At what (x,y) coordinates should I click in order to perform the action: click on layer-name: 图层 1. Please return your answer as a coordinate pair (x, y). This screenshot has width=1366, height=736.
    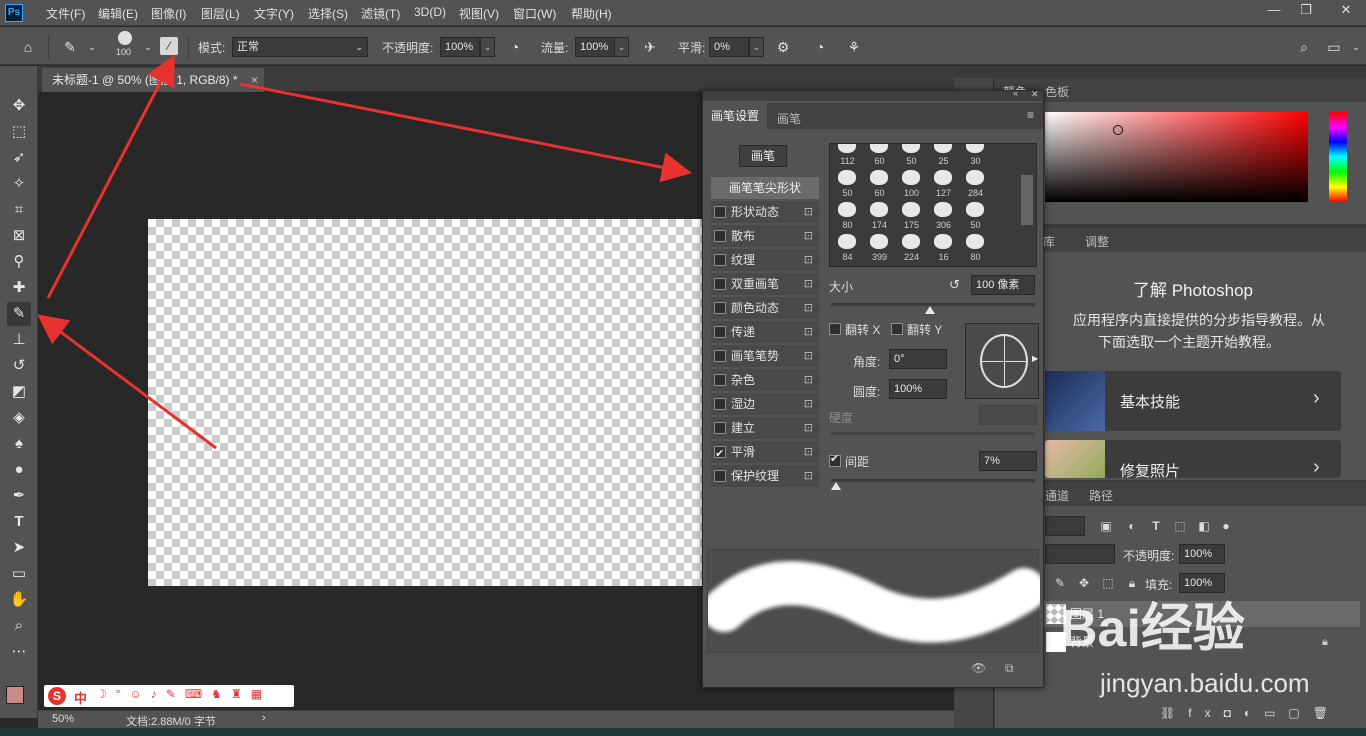
    Looking at the image, I should click on (1087, 614).